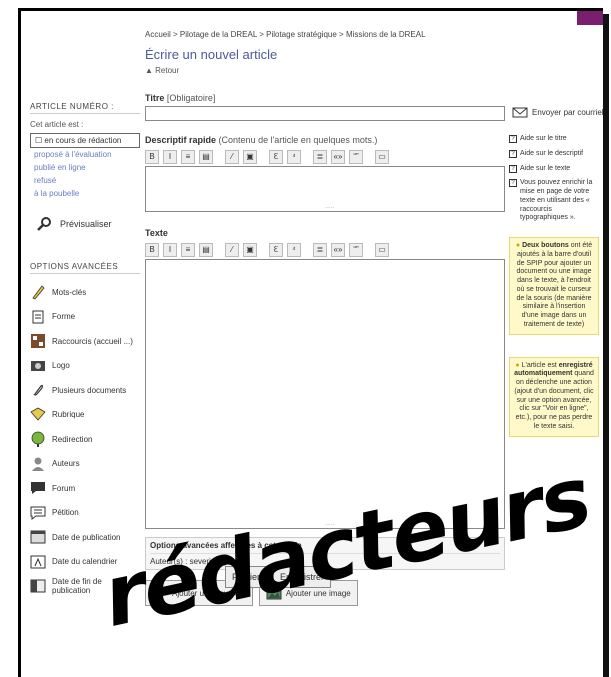 This screenshot has width=611, height=677. I want to click on help-label: Aide sur le titre, so click(543, 138).